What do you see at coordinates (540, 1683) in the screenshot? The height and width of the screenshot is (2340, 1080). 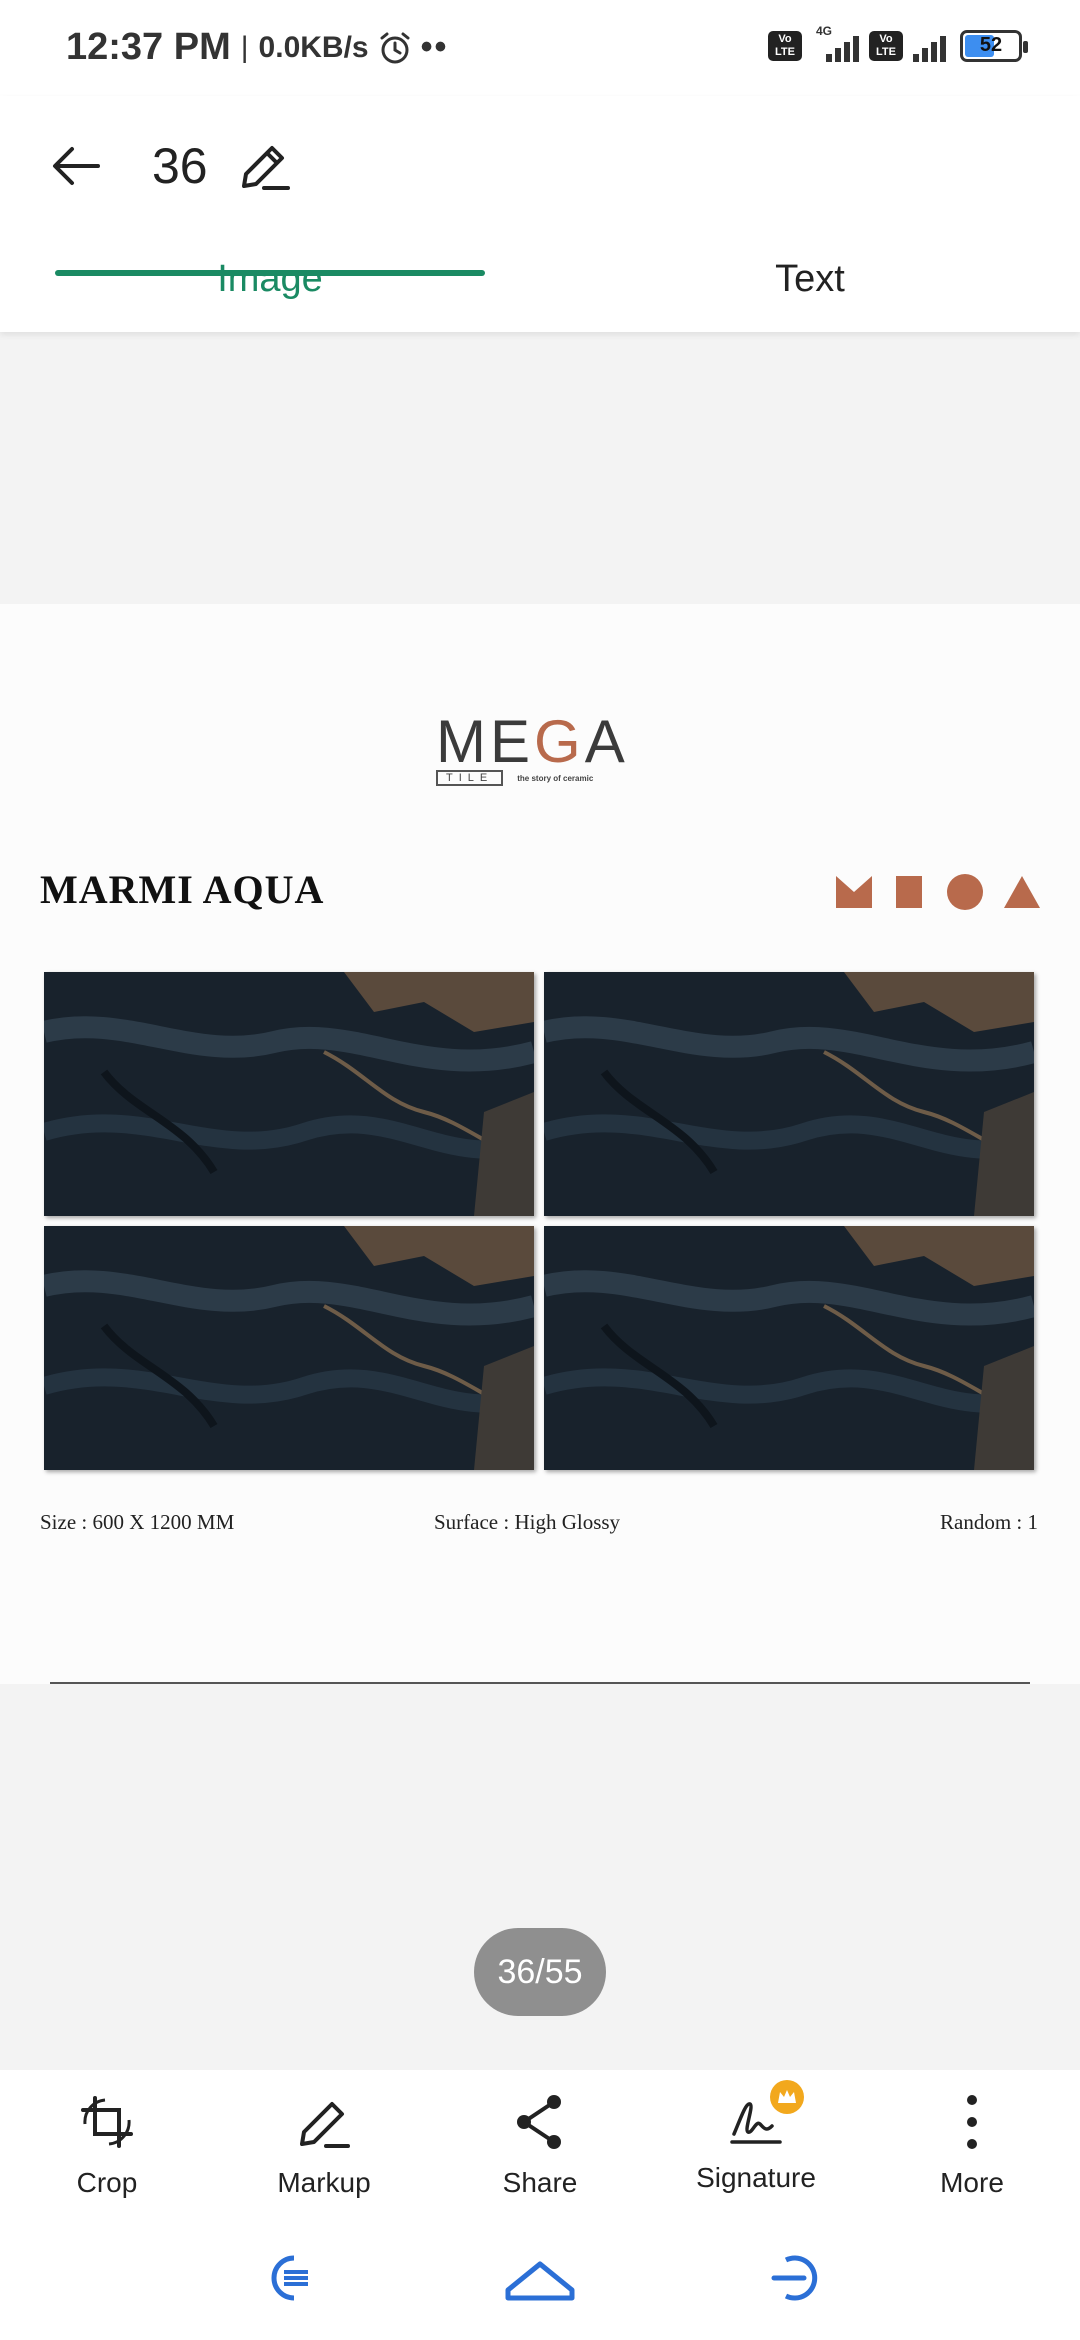 I see `page-divider` at bounding box center [540, 1683].